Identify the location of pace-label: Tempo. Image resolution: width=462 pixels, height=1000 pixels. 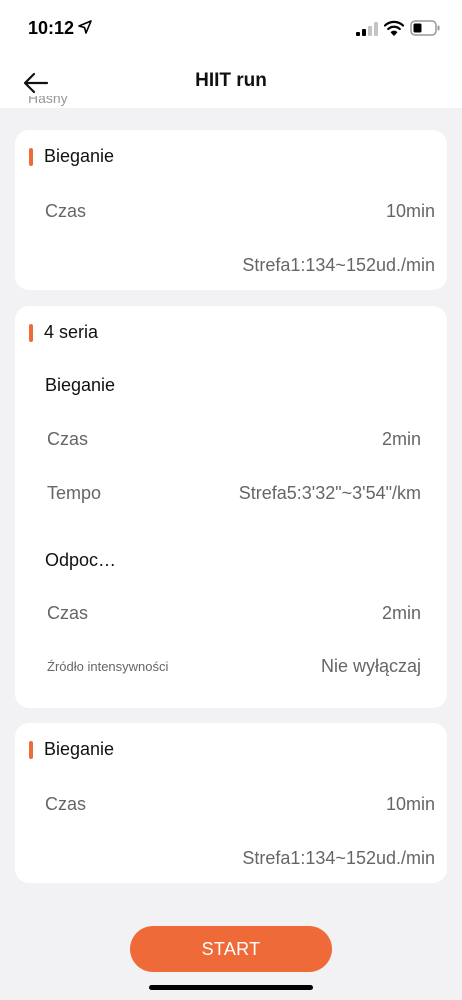
(74, 493).